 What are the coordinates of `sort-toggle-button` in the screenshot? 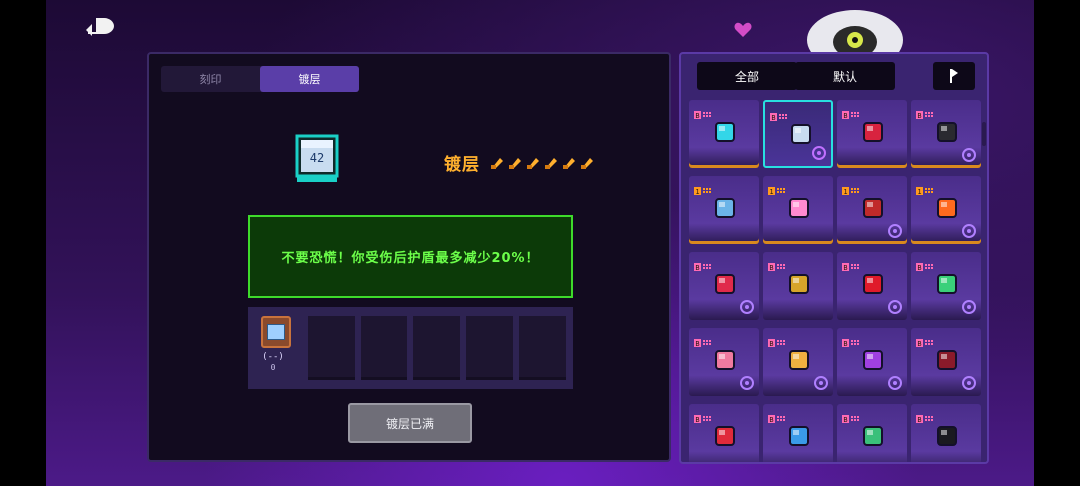 It's located at (954, 76).